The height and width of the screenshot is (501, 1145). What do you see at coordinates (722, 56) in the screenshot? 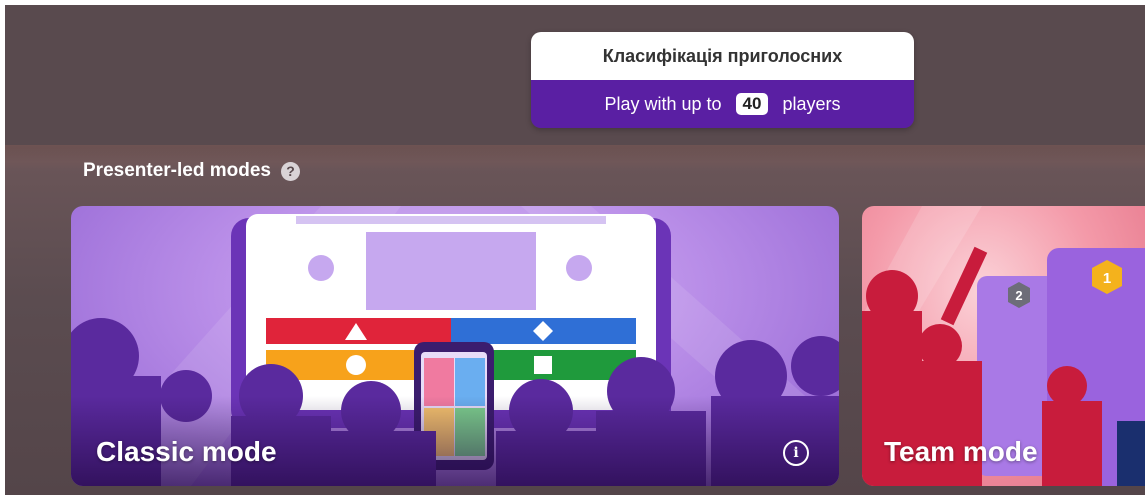
I see `activity-title: Класифікація приголосних` at bounding box center [722, 56].